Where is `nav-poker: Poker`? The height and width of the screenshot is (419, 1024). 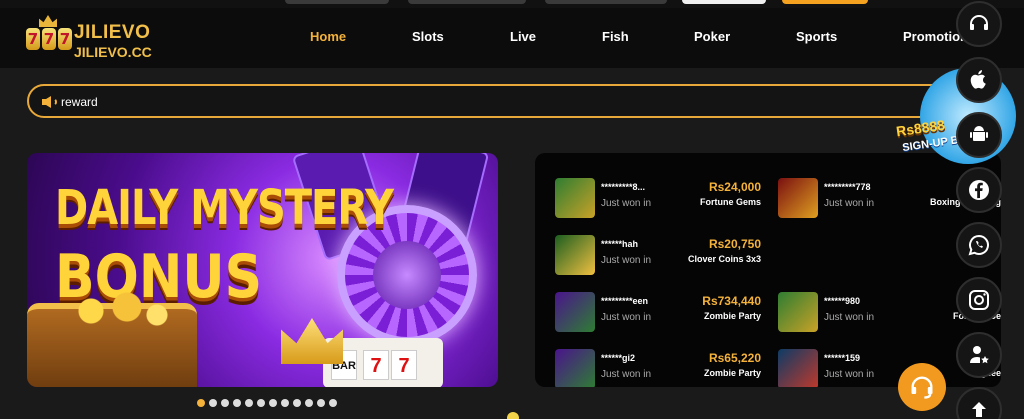 nav-poker: Poker is located at coordinates (712, 36).